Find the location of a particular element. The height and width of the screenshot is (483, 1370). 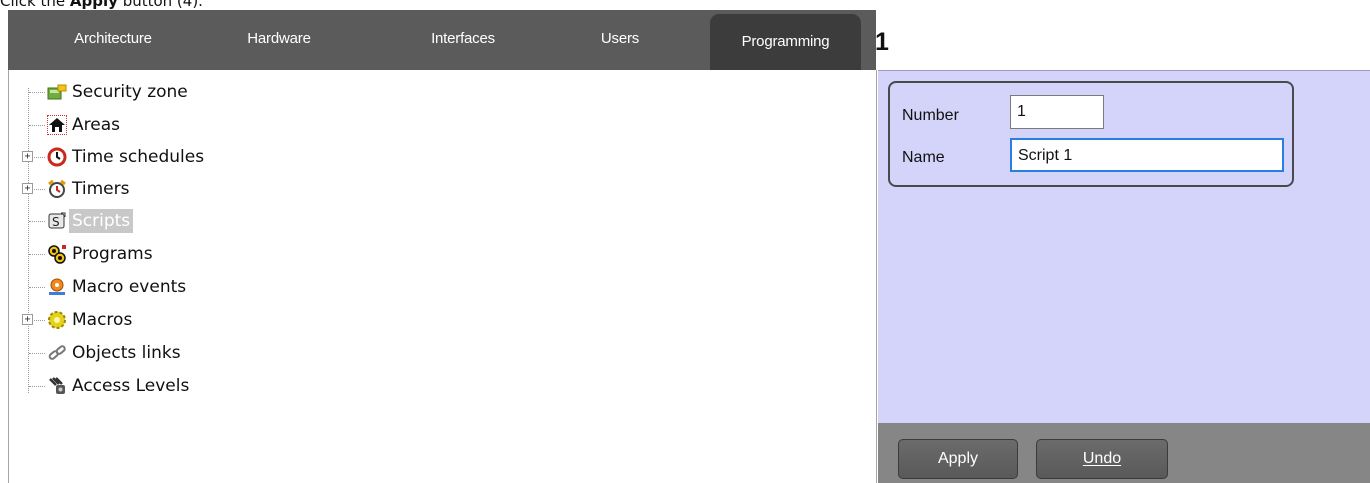

link-icon is located at coordinates (57, 353).